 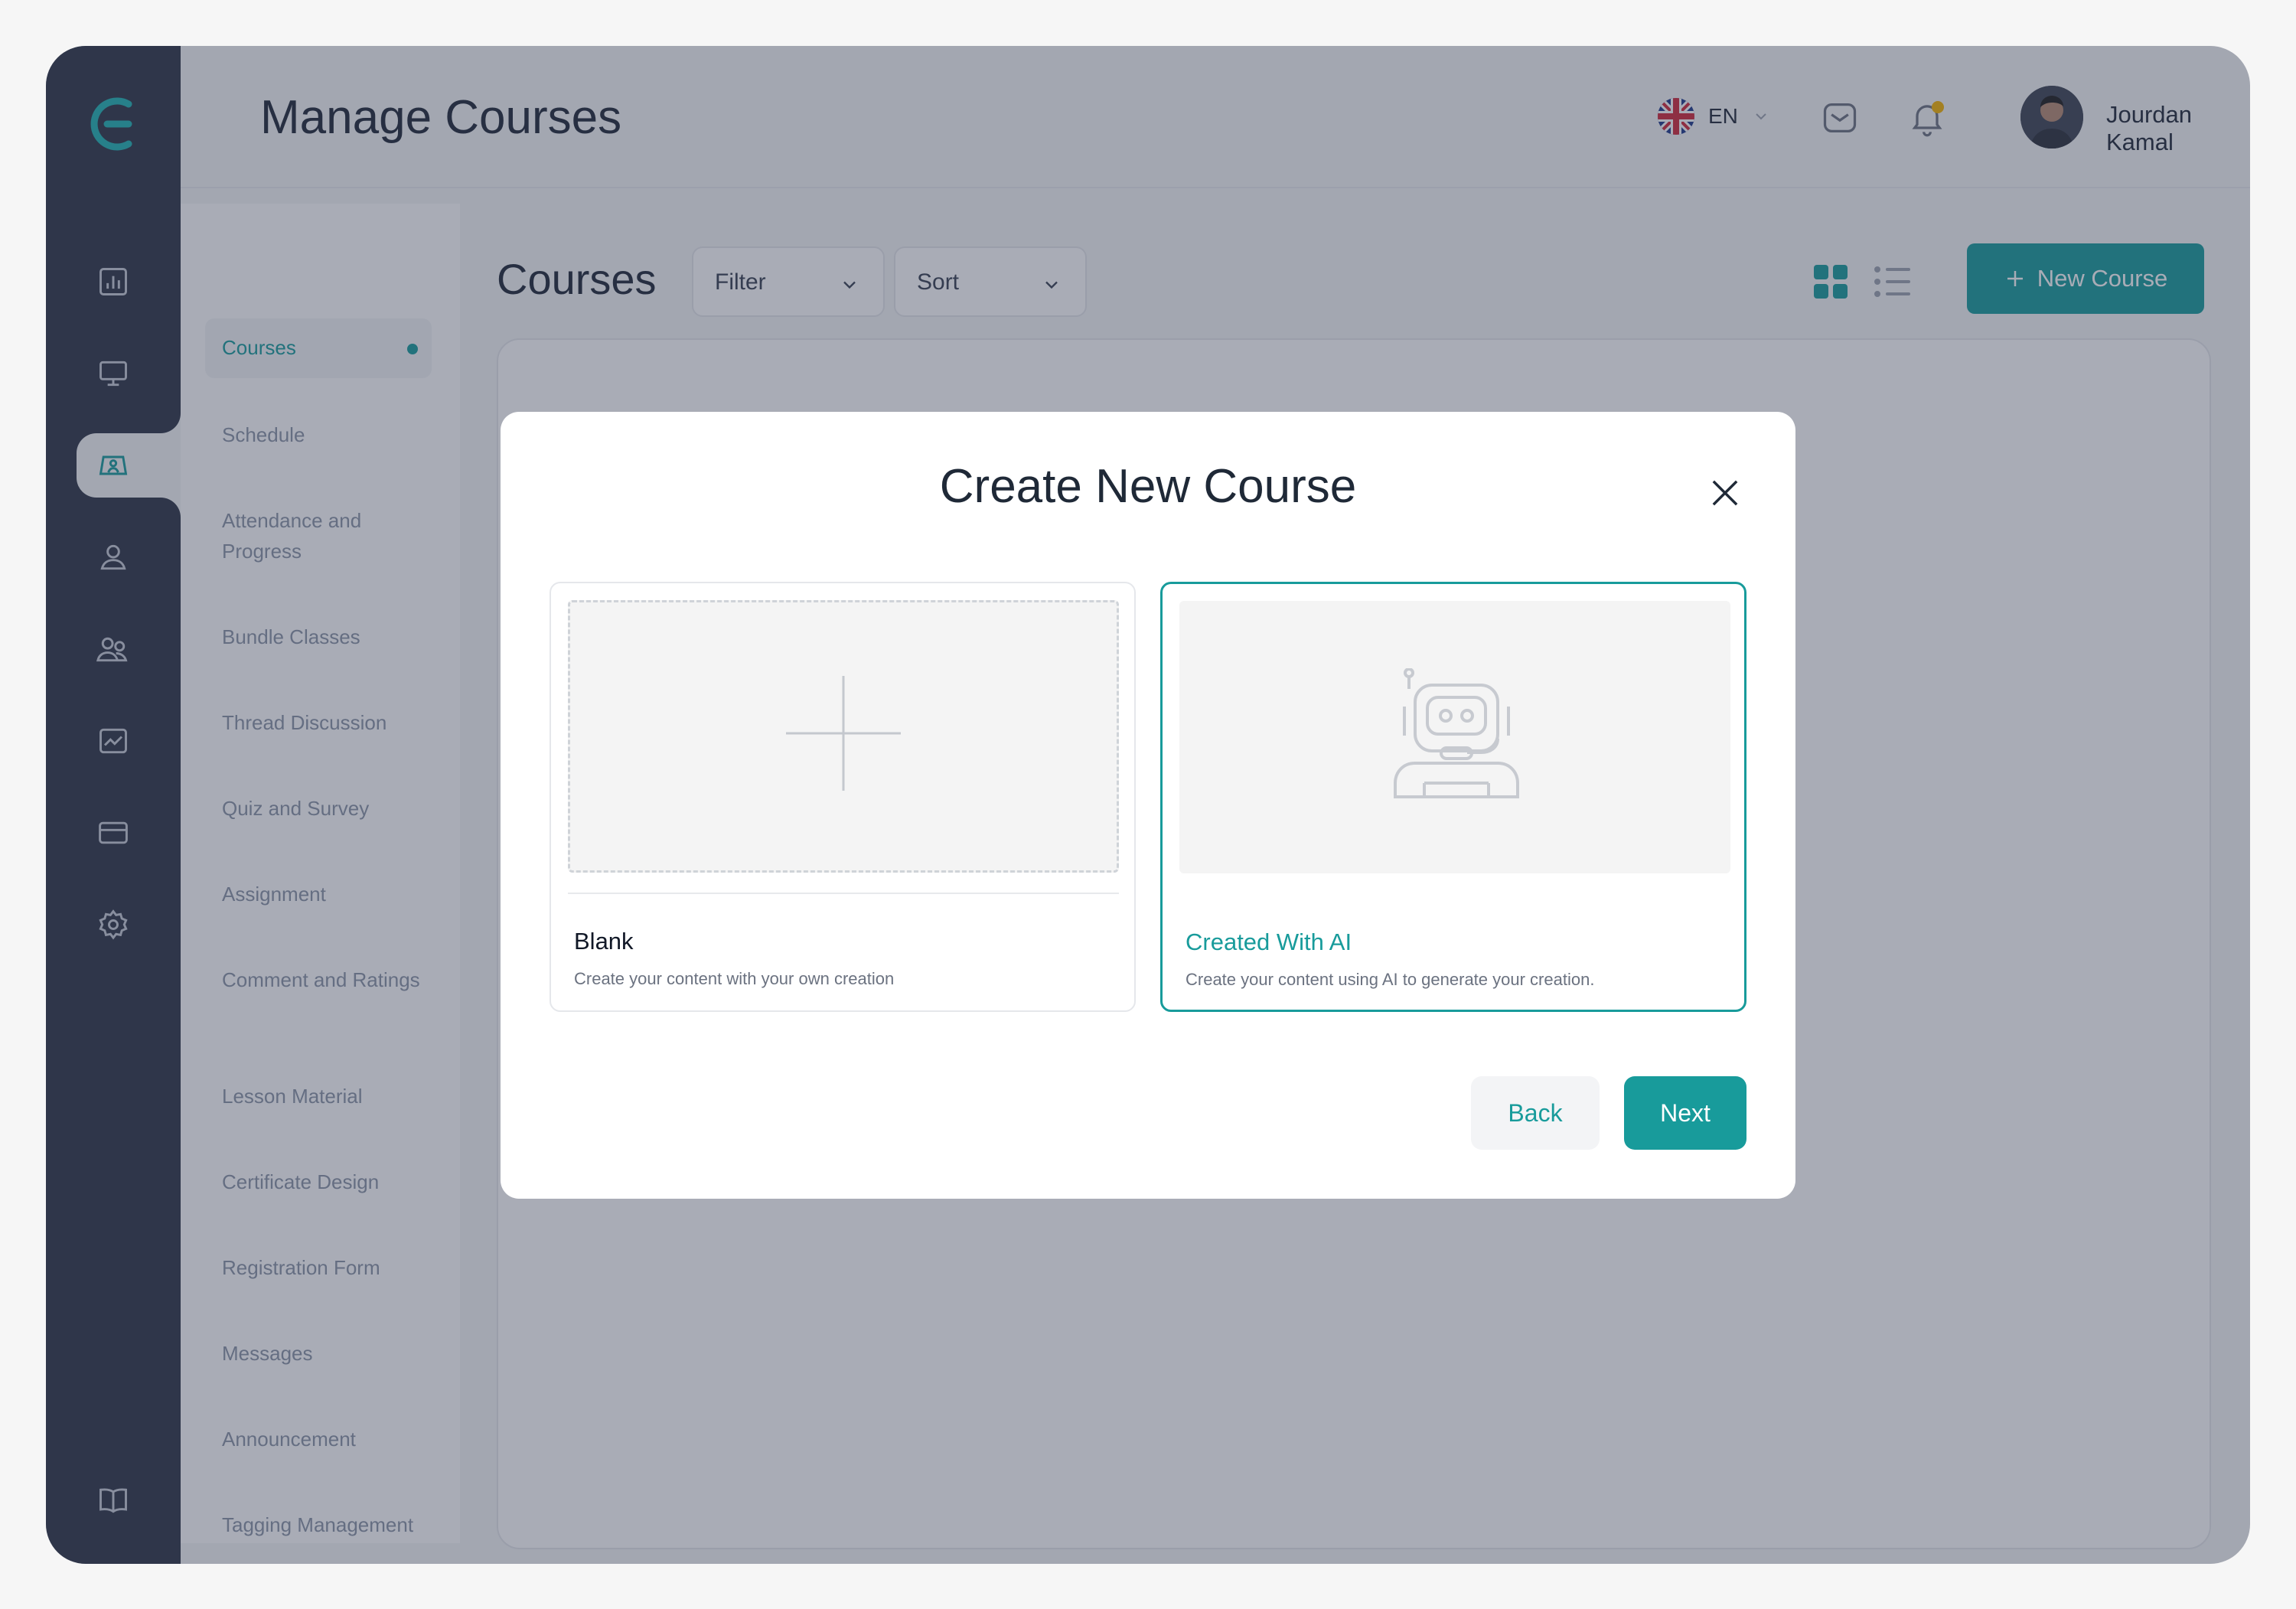 I want to click on back-button: Back, so click(x=1535, y=1113).